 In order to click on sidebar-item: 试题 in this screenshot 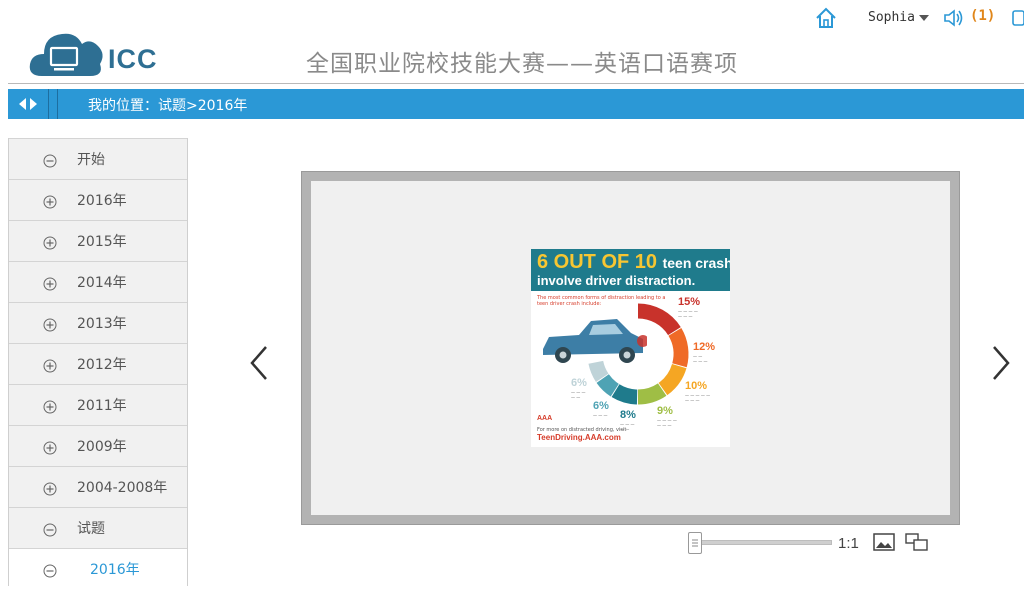, I will do `click(98, 527)`.